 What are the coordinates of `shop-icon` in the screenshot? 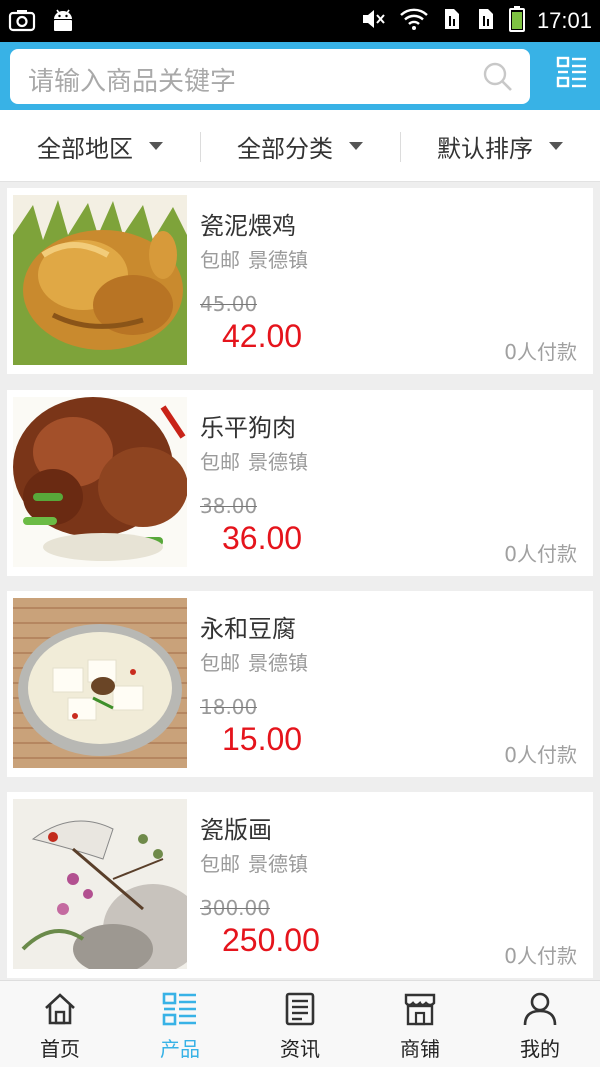 It's located at (420, 1009).